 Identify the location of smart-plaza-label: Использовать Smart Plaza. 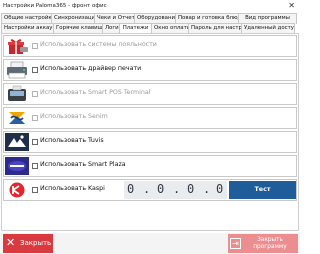
(83, 164).